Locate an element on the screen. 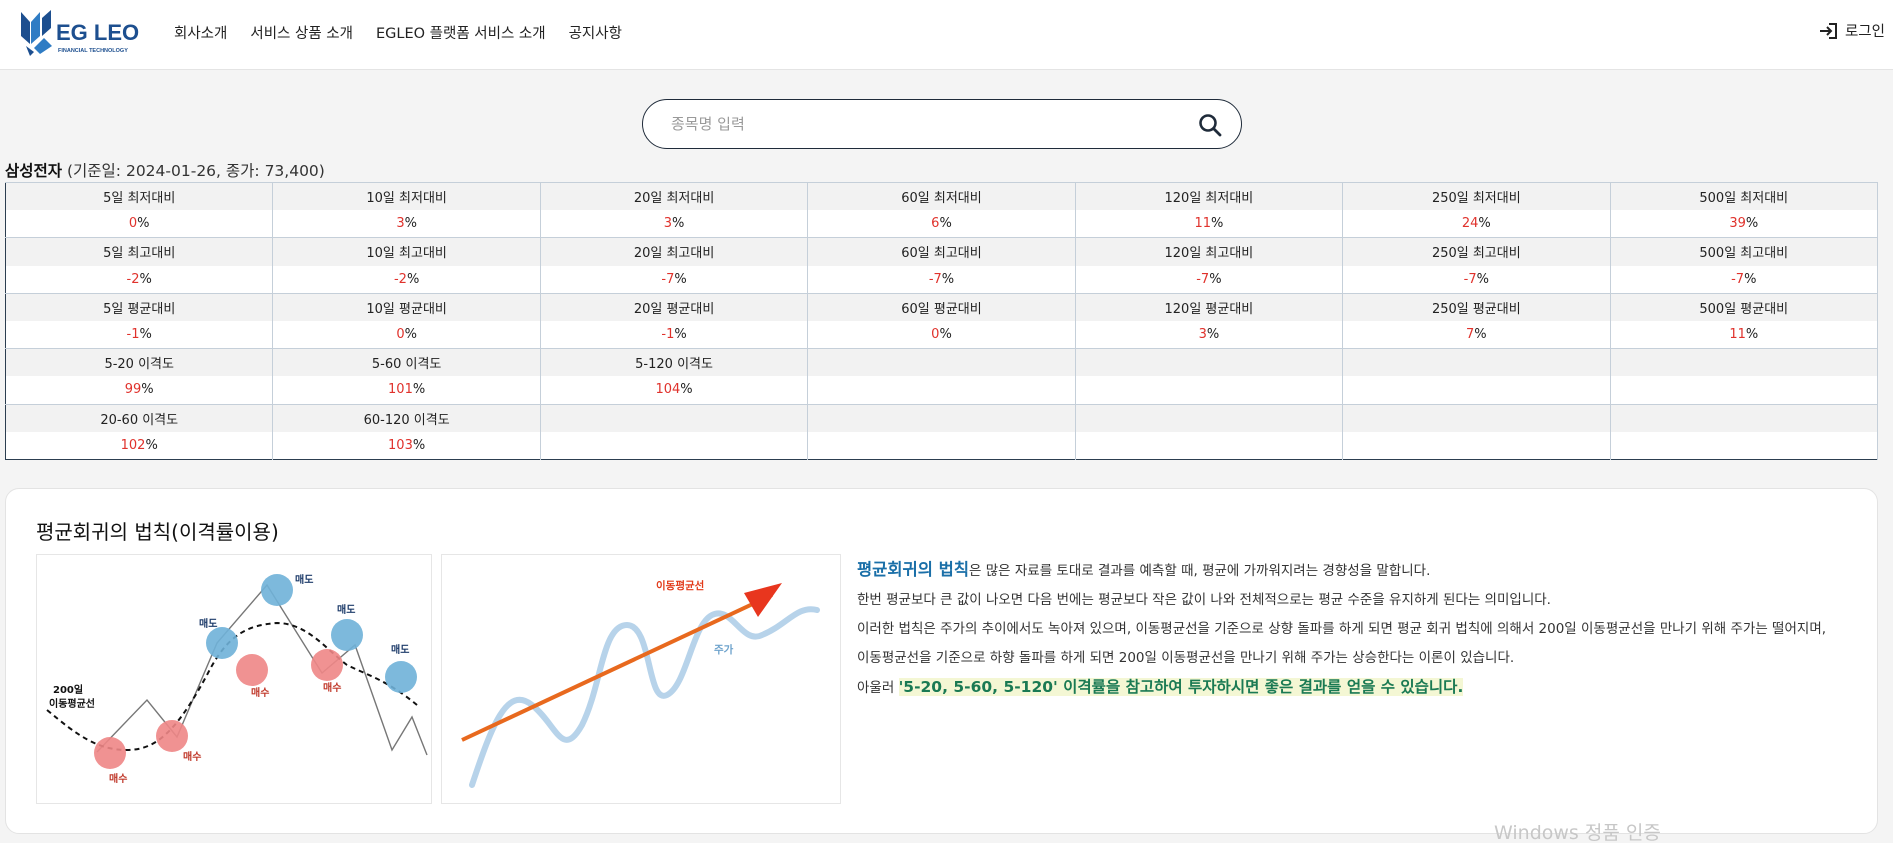 The height and width of the screenshot is (843, 1893). indicator-label: 500일 최저대비 is located at coordinates (1744, 196).